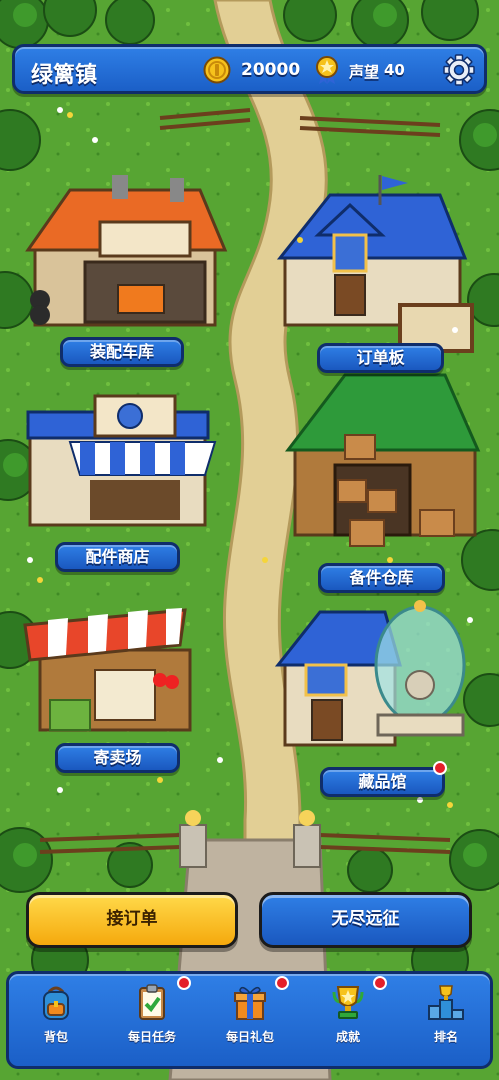 This screenshot has height=1080, width=499. I want to click on gear-icon, so click(459, 70).